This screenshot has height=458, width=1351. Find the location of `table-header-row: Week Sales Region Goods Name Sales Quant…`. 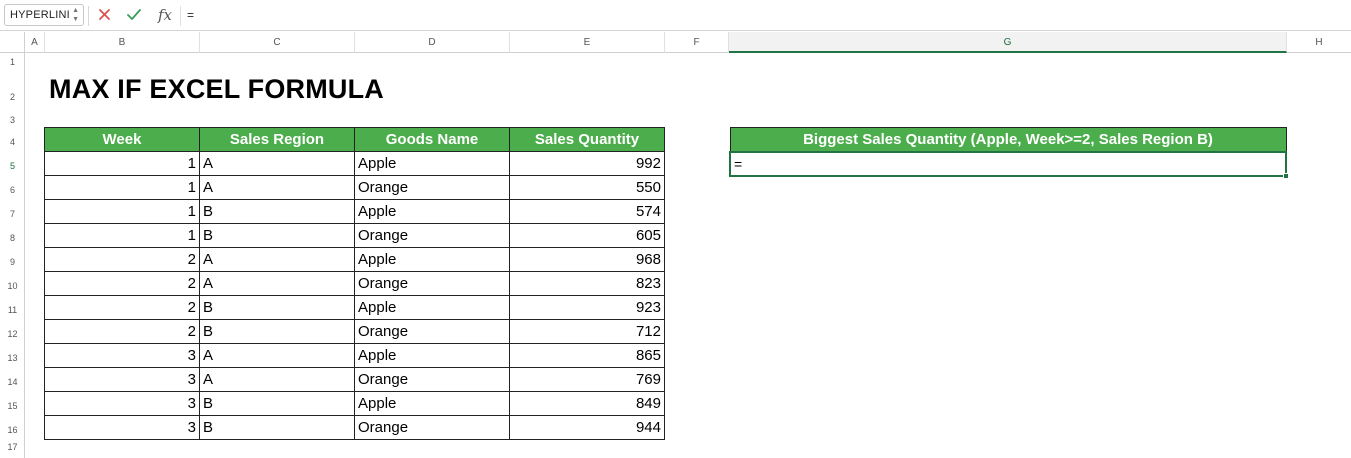

table-header-row: Week Sales Region Goods Name Sales Quant… is located at coordinates (354, 139).